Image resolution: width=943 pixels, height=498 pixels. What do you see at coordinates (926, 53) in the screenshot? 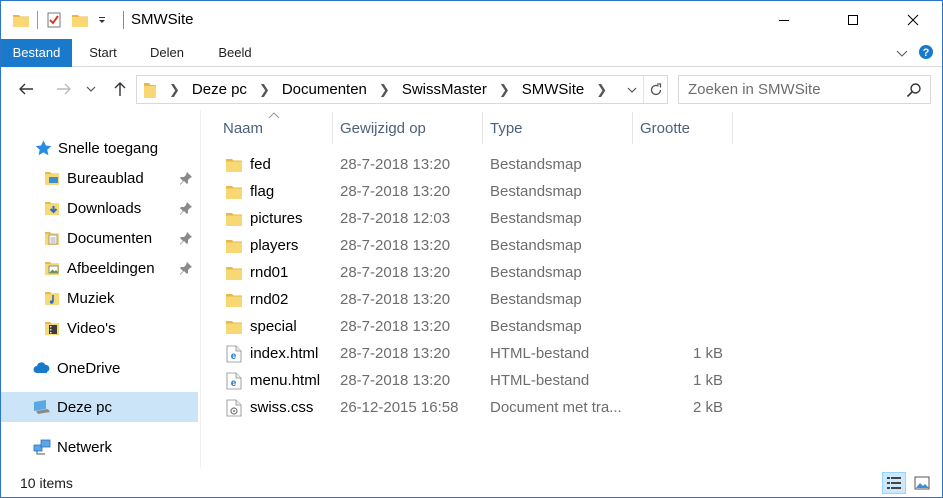
I see `help-button: ?` at bounding box center [926, 53].